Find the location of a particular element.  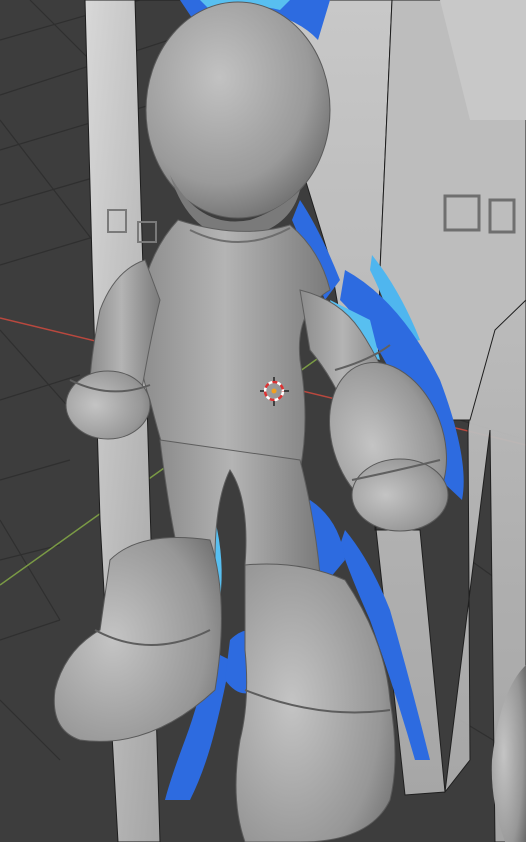

model-fist-left is located at coordinates (108, 405).